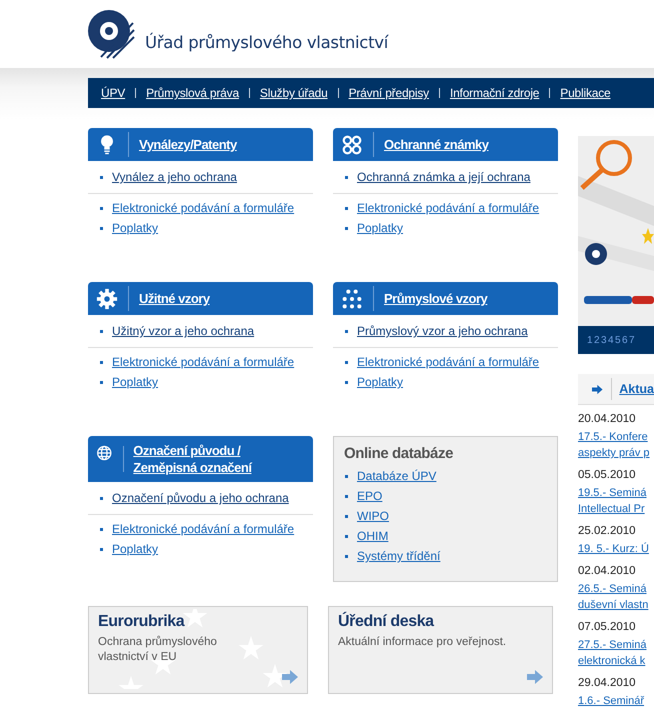 This screenshot has height=719, width=654. Describe the element at coordinates (369, 496) in the screenshot. I see `database-link: EPO` at that location.